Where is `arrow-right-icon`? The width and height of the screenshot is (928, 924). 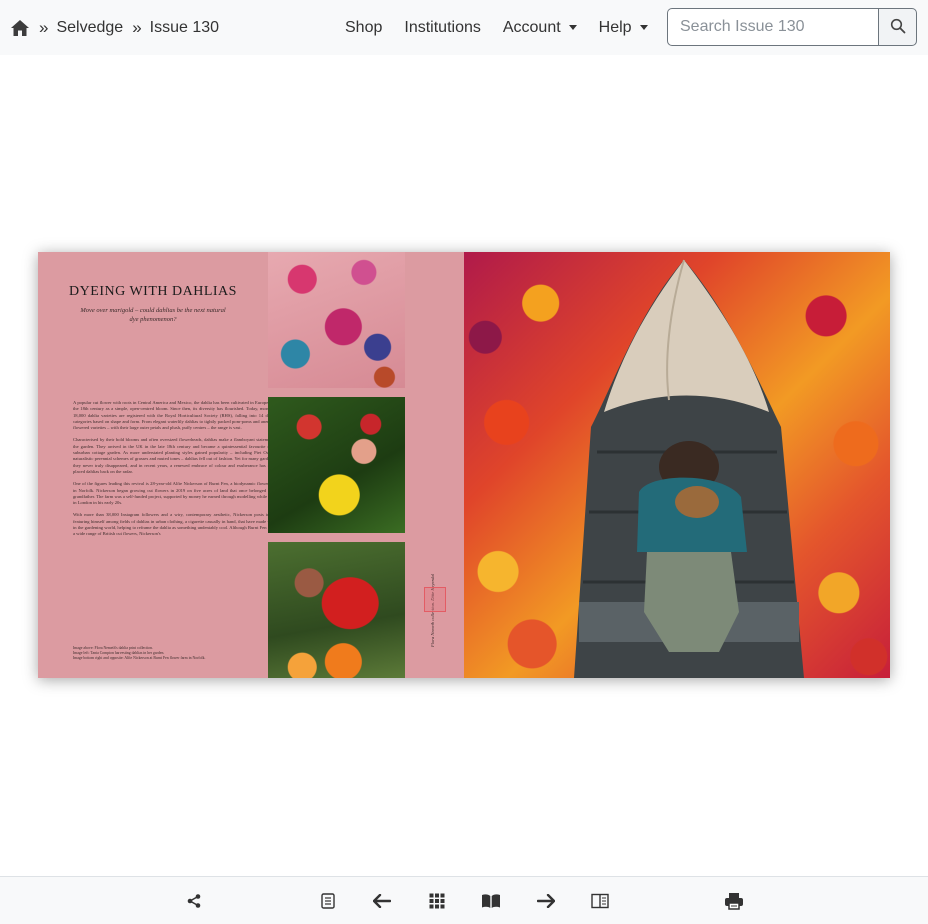
arrow-right-icon is located at coordinates (546, 901).